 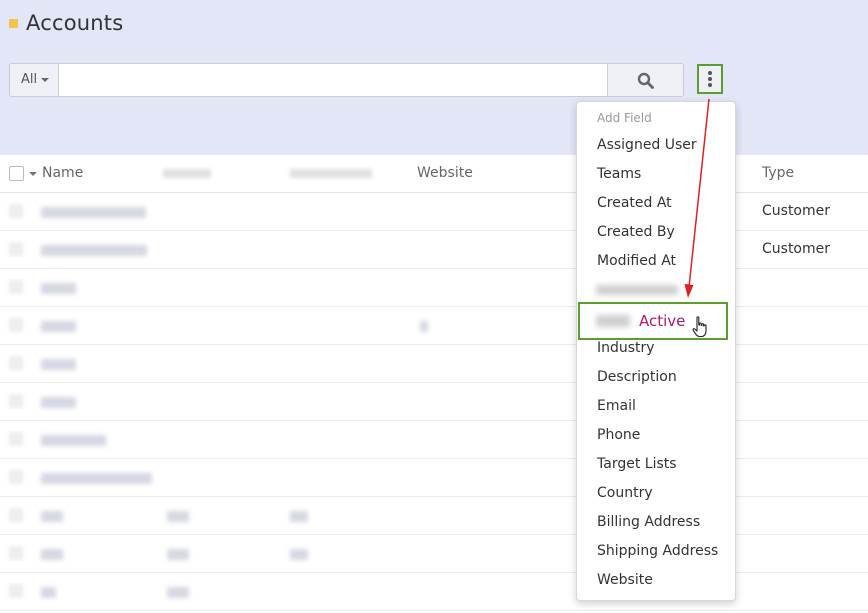 I want to click on menu-item-email: Email, so click(x=616, y=406).